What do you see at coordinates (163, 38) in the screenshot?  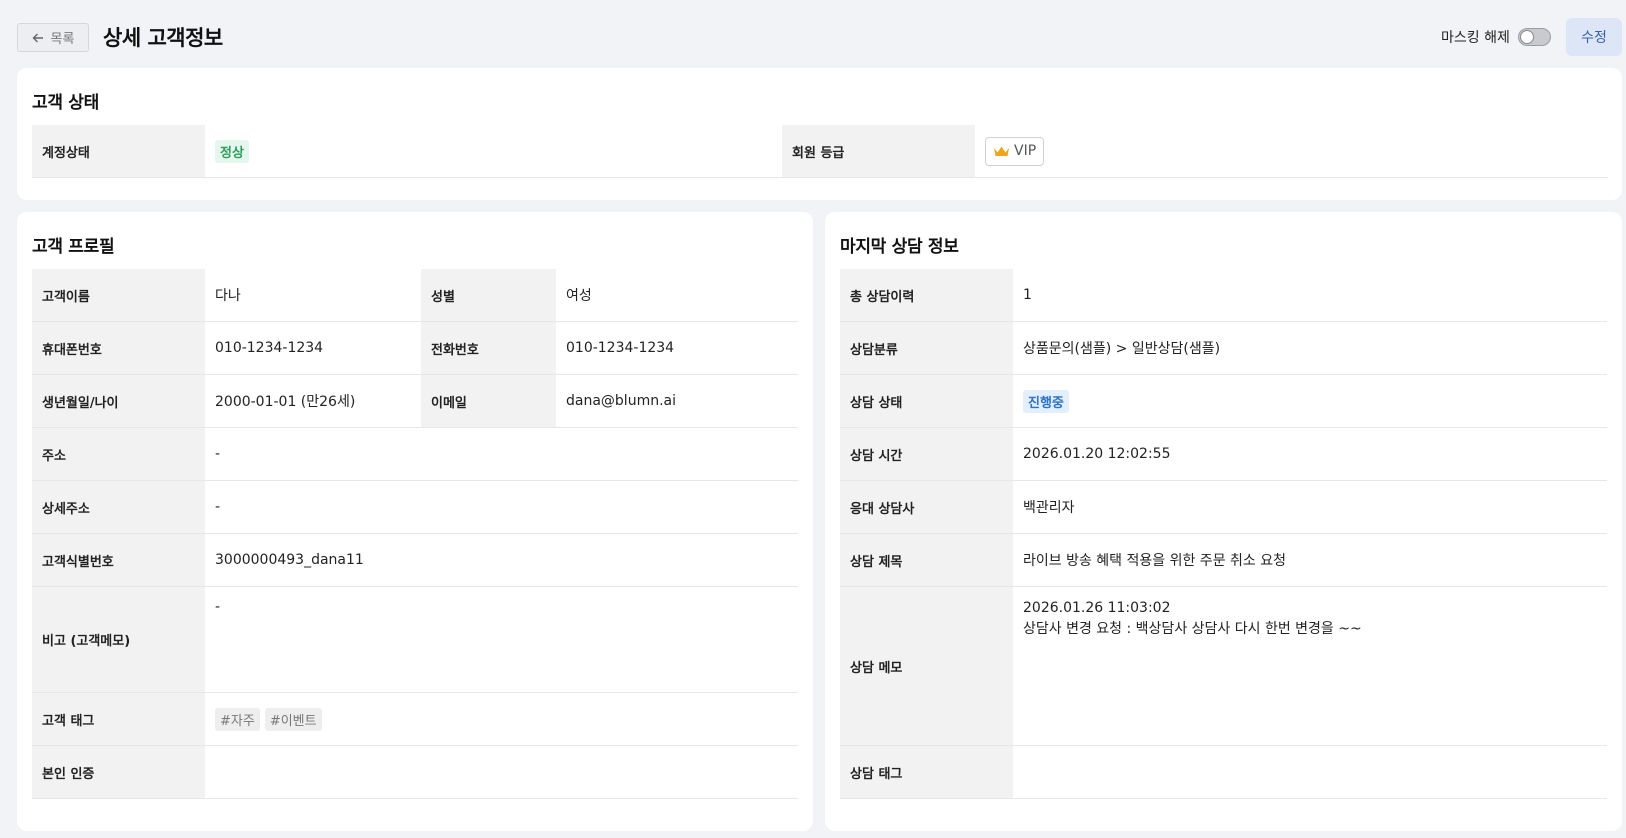 I see `page-title: 상세 고객정보` at bounding box center [163, 38].